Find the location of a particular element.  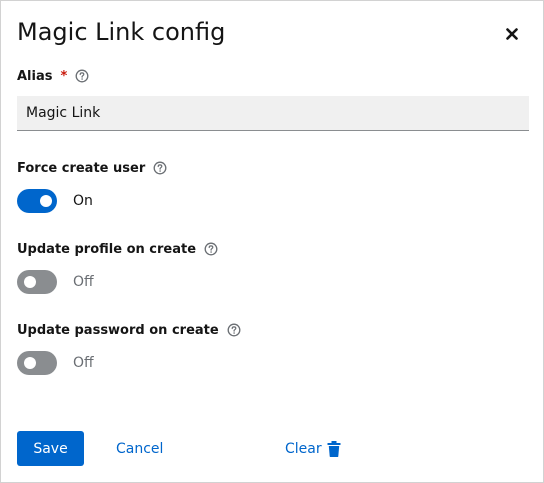

clear-button: Clear is located at coordinates (313, 448).